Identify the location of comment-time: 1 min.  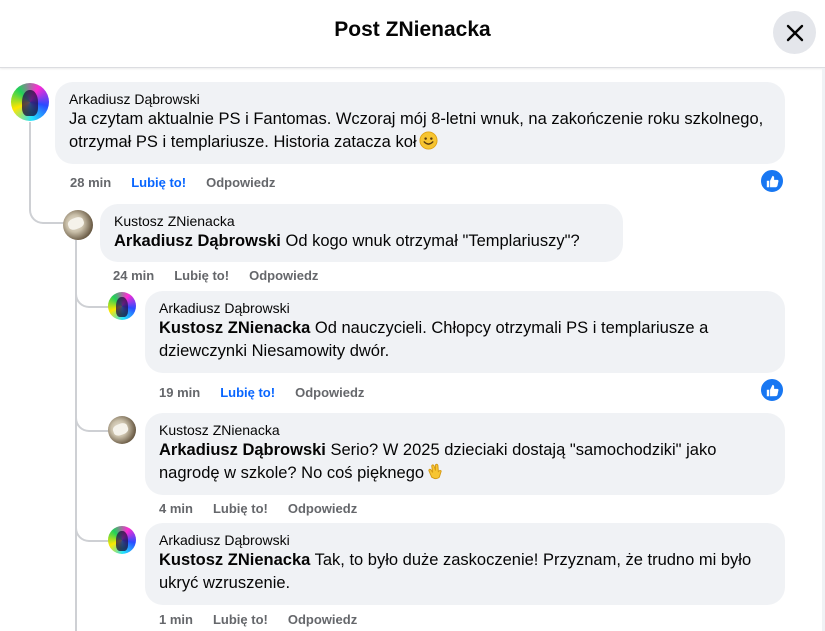
(176, 619).